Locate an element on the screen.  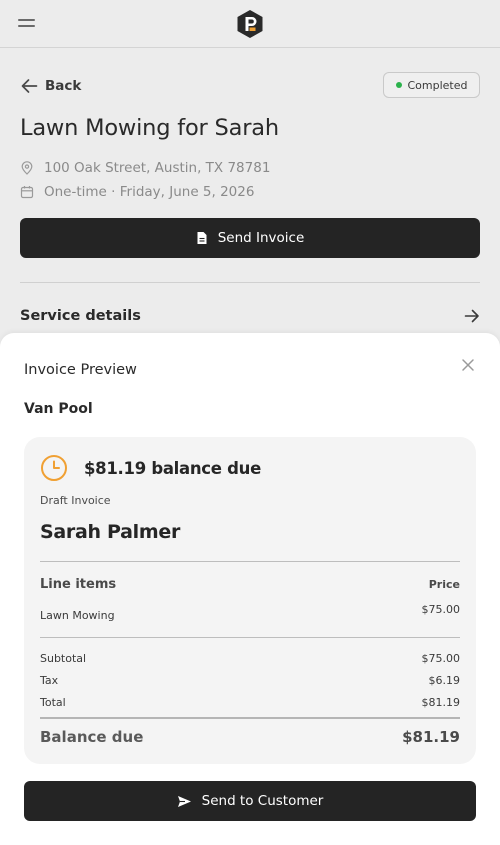
balance-due-label: Balance due is located at coordinates (92, 737).